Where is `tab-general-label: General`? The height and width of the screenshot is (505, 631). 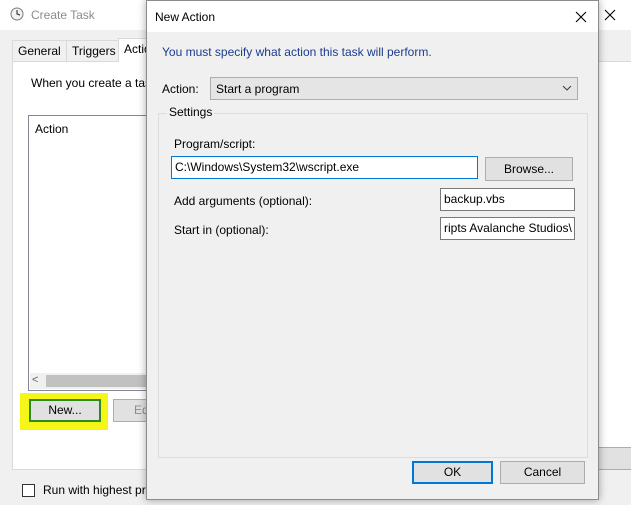 tab-general-label: General is located at coordinates (39, 51).